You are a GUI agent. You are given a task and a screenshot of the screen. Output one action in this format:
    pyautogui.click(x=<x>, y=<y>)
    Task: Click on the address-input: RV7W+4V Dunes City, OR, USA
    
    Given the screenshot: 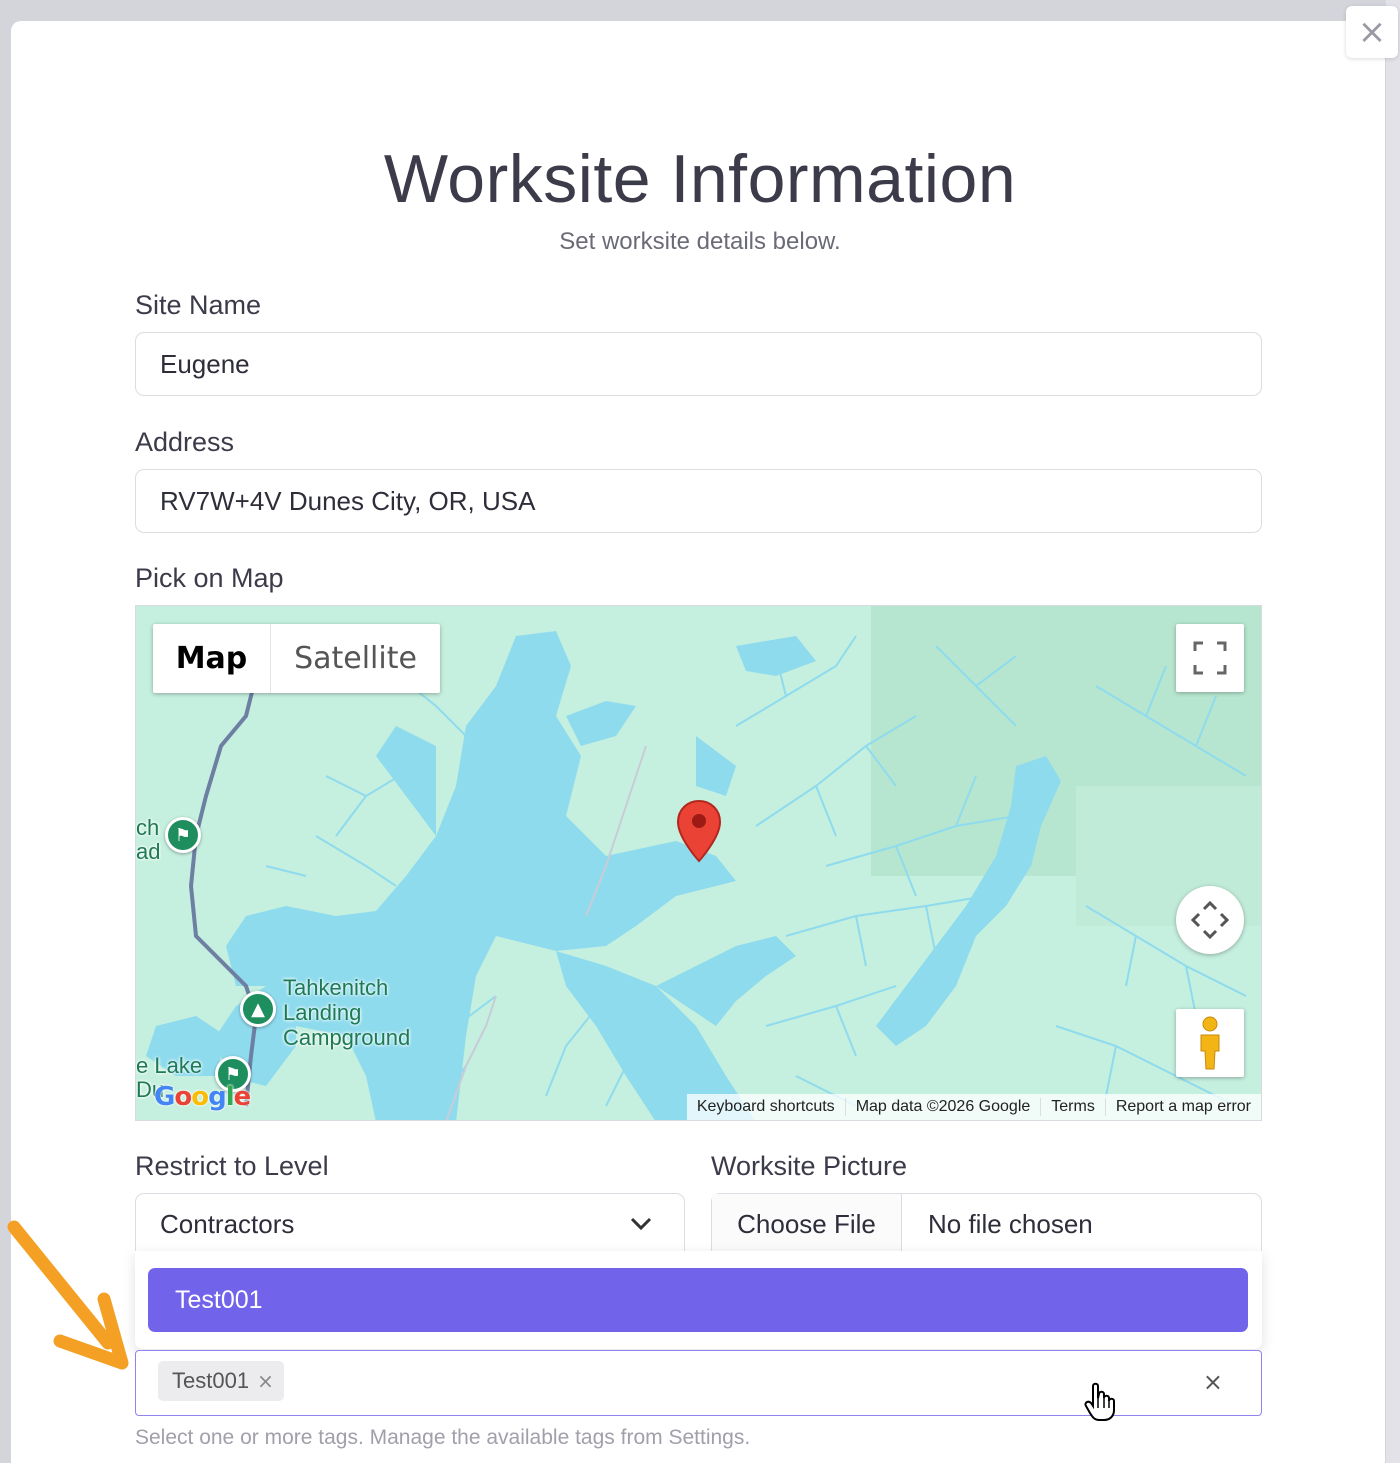 What is the action you would take?
    pyautogui.click(x=698, y=501)
    